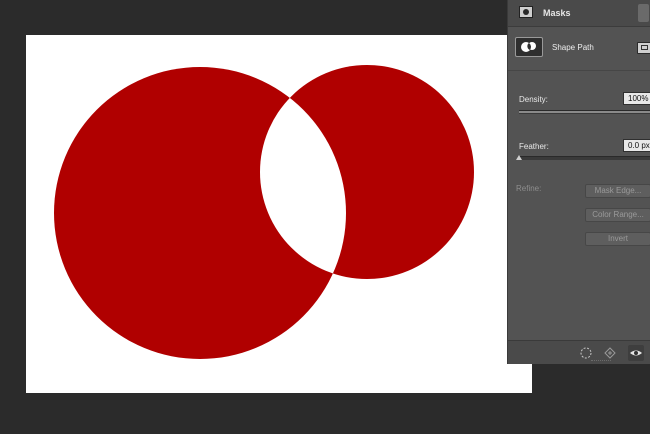 This screenshot has height=434, width=650. I want to click on feather-field: 0.0 px, so click(636, 145).